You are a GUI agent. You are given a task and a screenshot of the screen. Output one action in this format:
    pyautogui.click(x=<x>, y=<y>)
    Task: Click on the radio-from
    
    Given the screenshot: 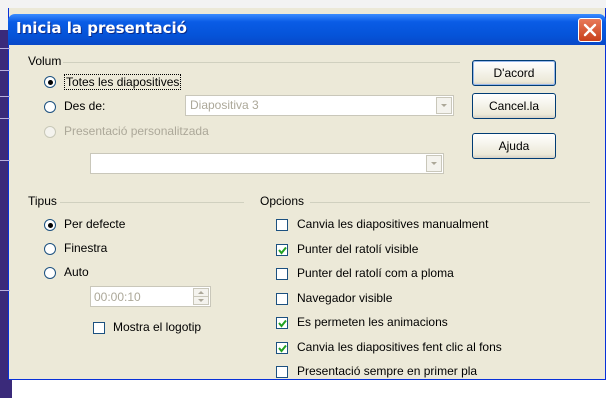 What is the action you would take?
    pyautogui.click(x=50, y=107)
    